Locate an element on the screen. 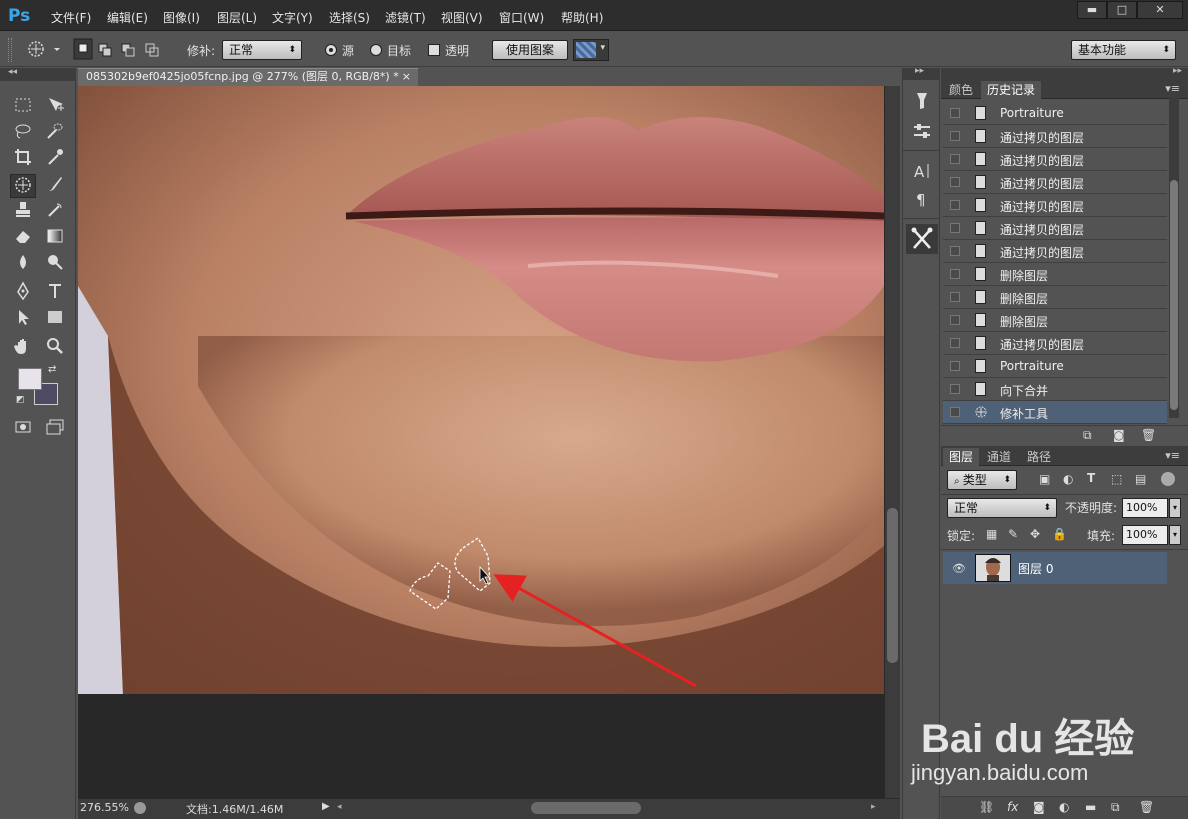 The height and width of the screenshot is (819, 1188). fill-dropdown-icon: ▾ is located at coordinates (1175, 535).